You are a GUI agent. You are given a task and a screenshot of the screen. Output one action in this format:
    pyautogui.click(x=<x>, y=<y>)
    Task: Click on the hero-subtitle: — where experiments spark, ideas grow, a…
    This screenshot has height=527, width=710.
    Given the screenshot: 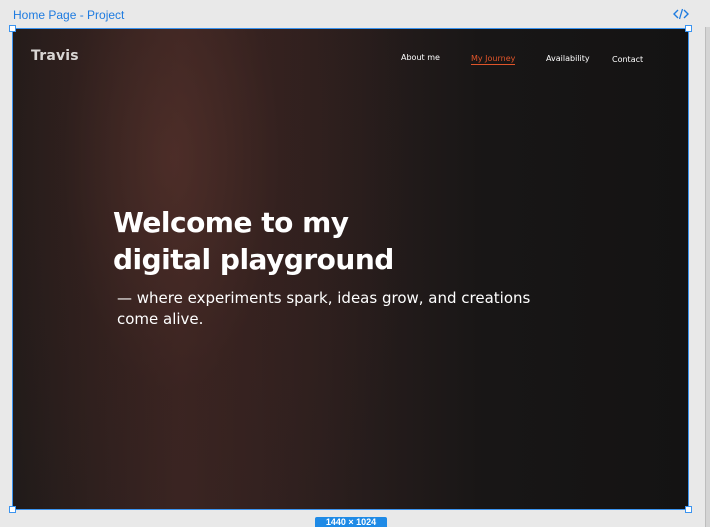 What is the action you would take?
    pyautogui.click(x=324, y=308)
    